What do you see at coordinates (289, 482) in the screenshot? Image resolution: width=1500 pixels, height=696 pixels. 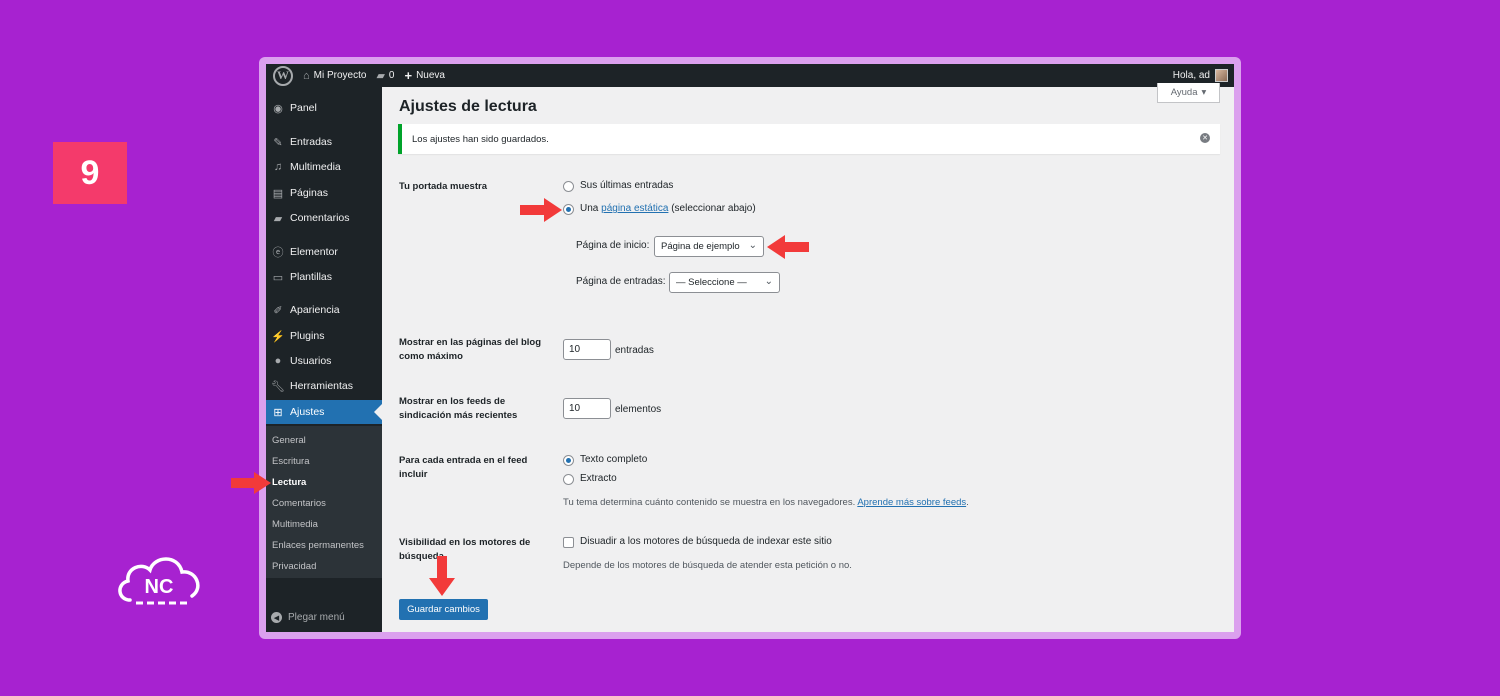 I see `submenu-lectura: Lectura` at bounding box center [289, 482].